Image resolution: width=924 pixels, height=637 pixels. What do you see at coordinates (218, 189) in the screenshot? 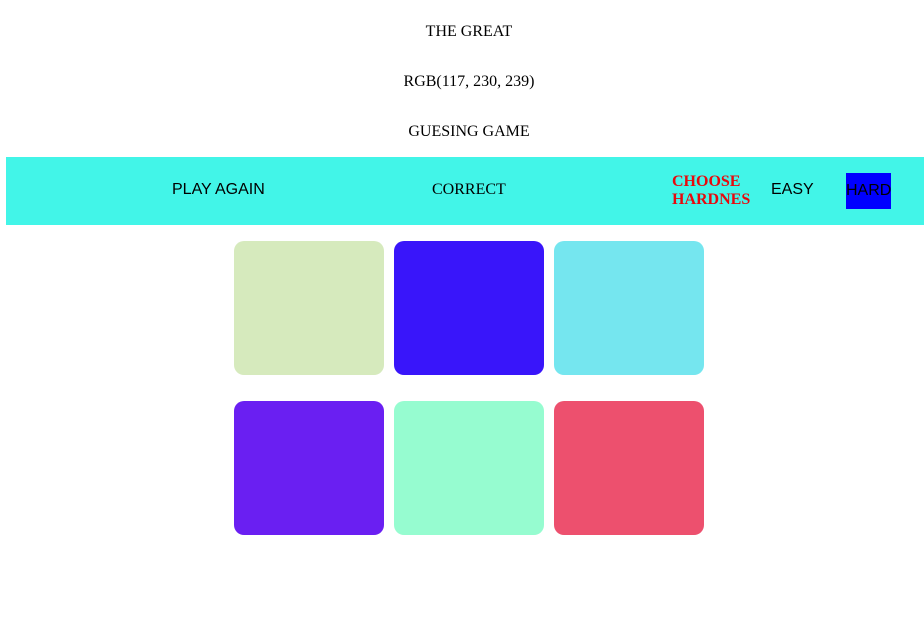
I see `play-again-button: PLAY AGAIN` at bounding box center [218, 189].